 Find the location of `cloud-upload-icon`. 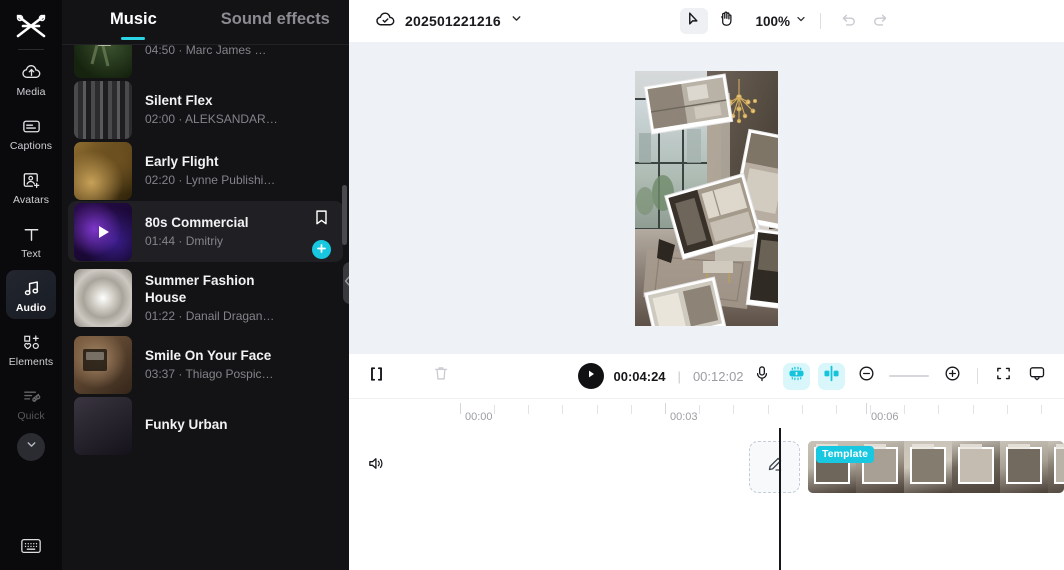

cloud-upload-icon is located at coordinates (31, 72).